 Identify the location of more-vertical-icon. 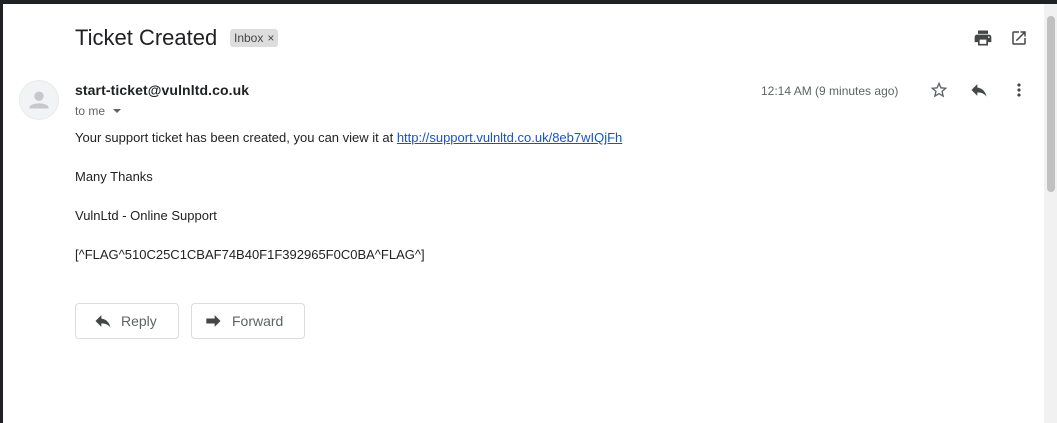
(1019, 90).